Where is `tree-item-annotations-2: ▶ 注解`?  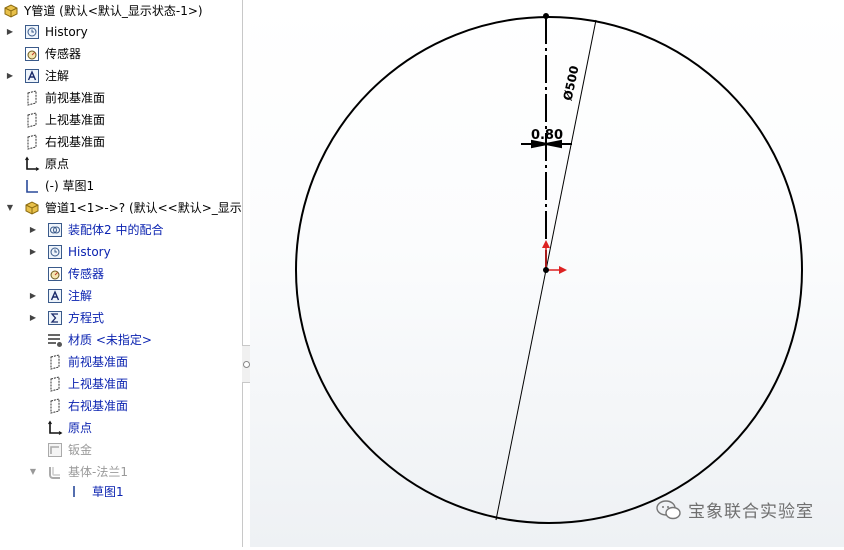
tree-item-annotations-2: ▶ 注解 is located at coordinates (60, 295).